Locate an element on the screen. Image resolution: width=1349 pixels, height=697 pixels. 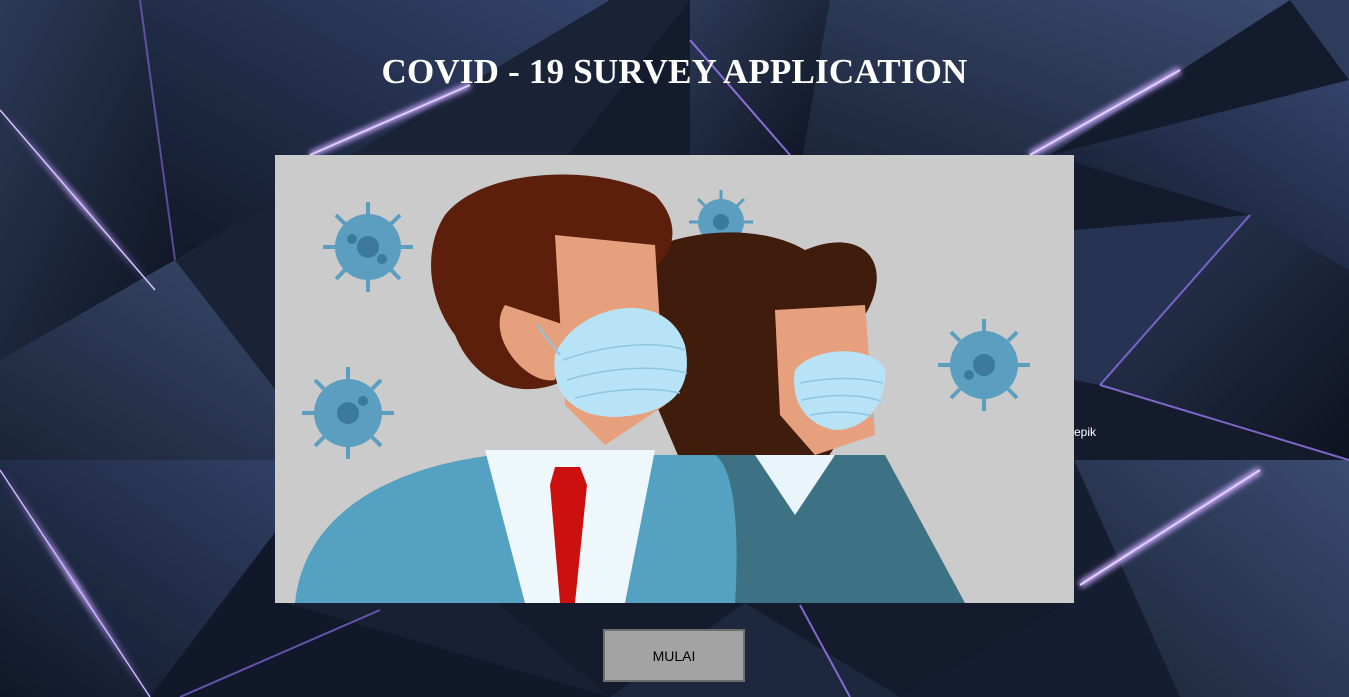
start-button: MULAI is located at coordinates (674, 655).